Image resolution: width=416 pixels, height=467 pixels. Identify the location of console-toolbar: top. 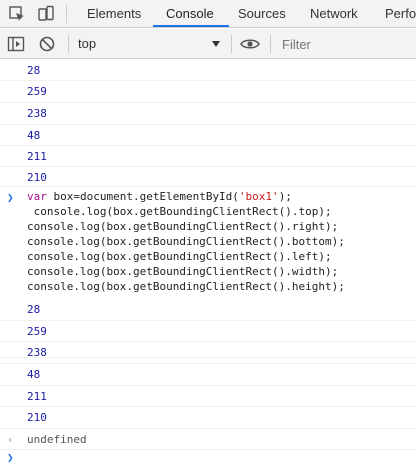
(208, 44).